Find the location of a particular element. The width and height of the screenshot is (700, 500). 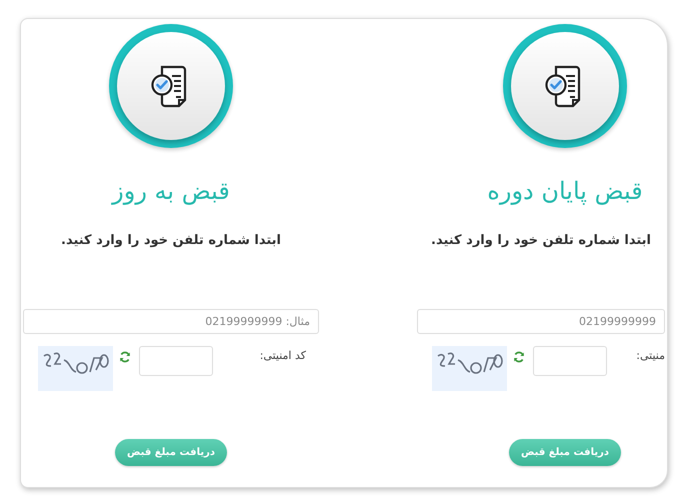

phone-field: مثال: 02199999999 is located at coordinates (171, 321).